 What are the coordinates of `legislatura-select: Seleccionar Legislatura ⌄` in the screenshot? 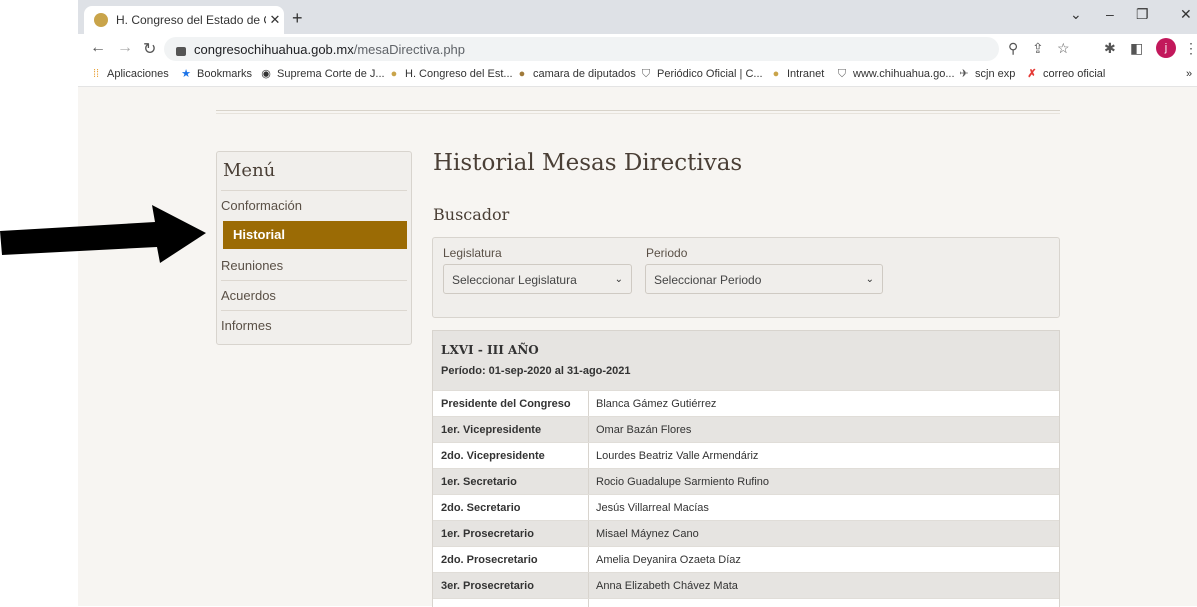 It's located at (537, 279).